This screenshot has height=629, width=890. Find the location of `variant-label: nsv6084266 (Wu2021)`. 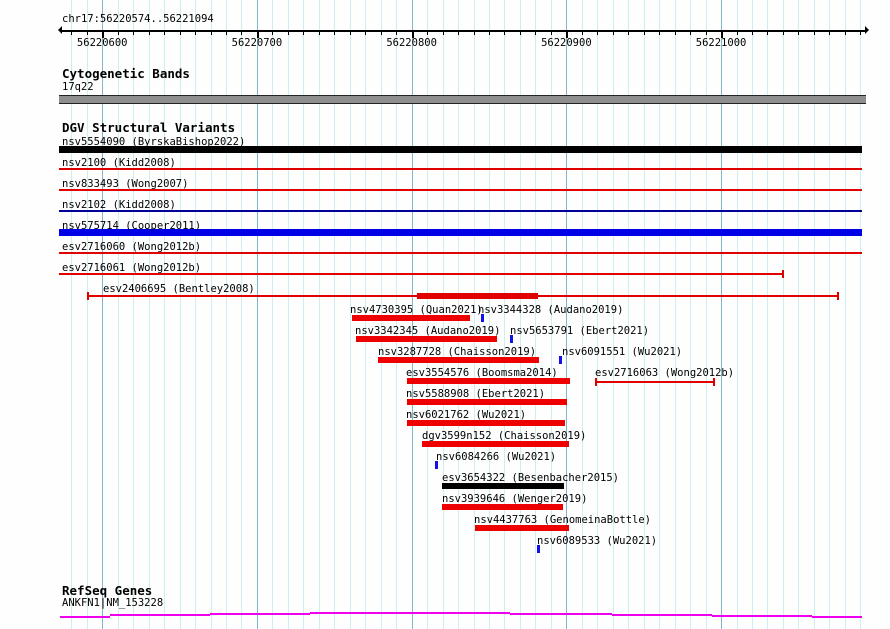

variant-label: nsv6084266 (Wu2021) is located at coordinates (496, 457).